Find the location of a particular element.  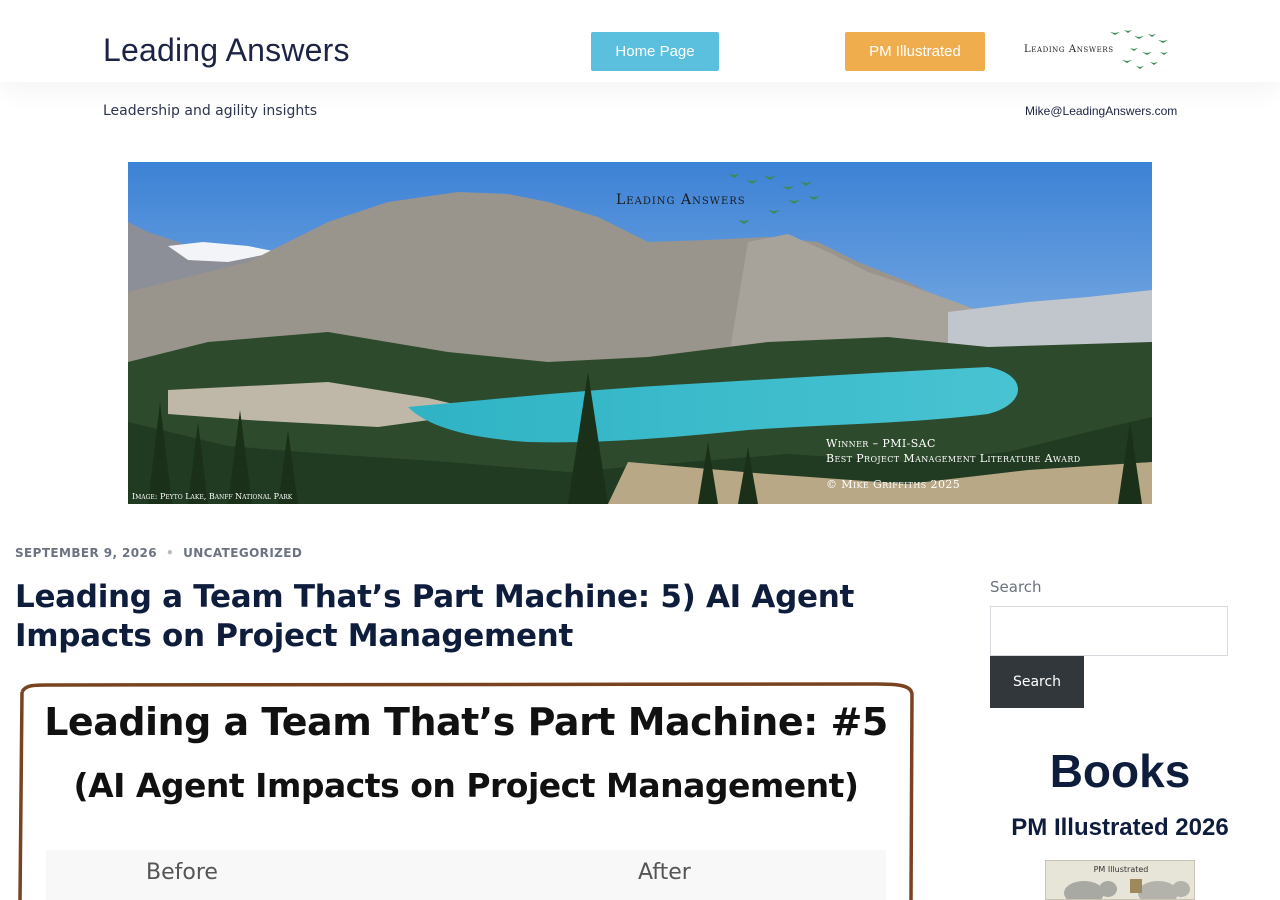

featured-image-before-label: Before is located at coordinates (182, 872).